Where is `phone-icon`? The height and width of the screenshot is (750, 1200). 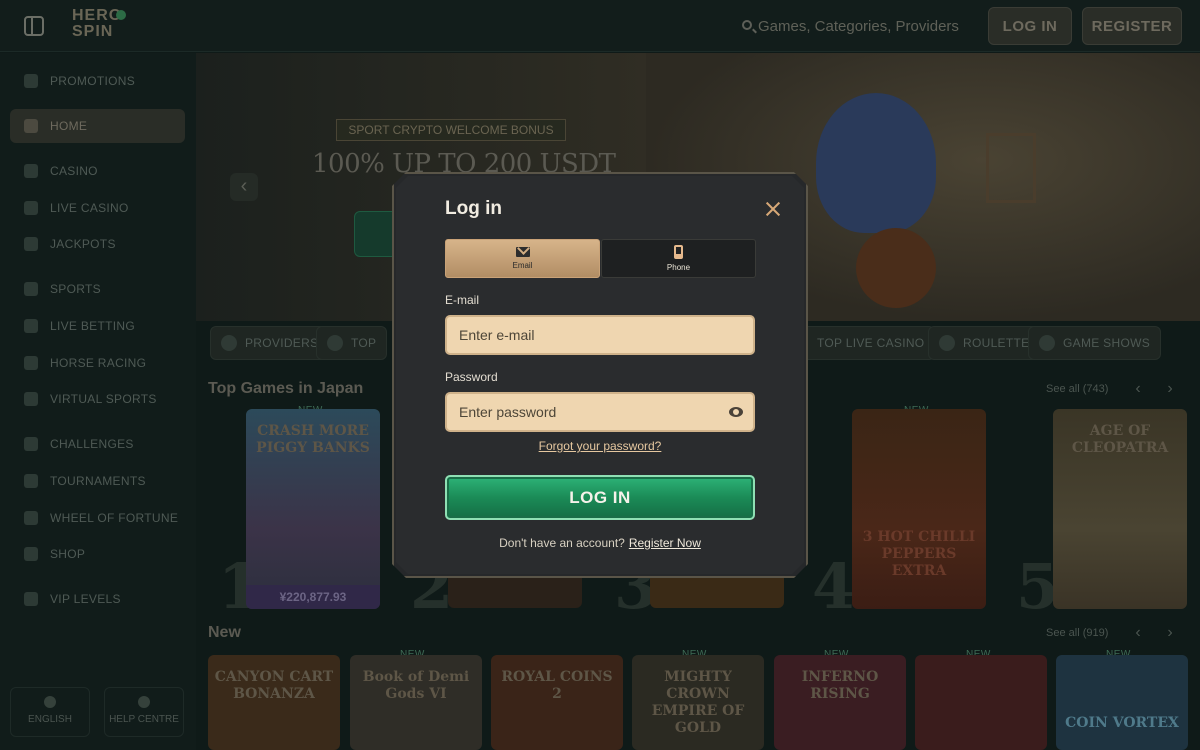
phone-icon is located at coordinates (678, 252).